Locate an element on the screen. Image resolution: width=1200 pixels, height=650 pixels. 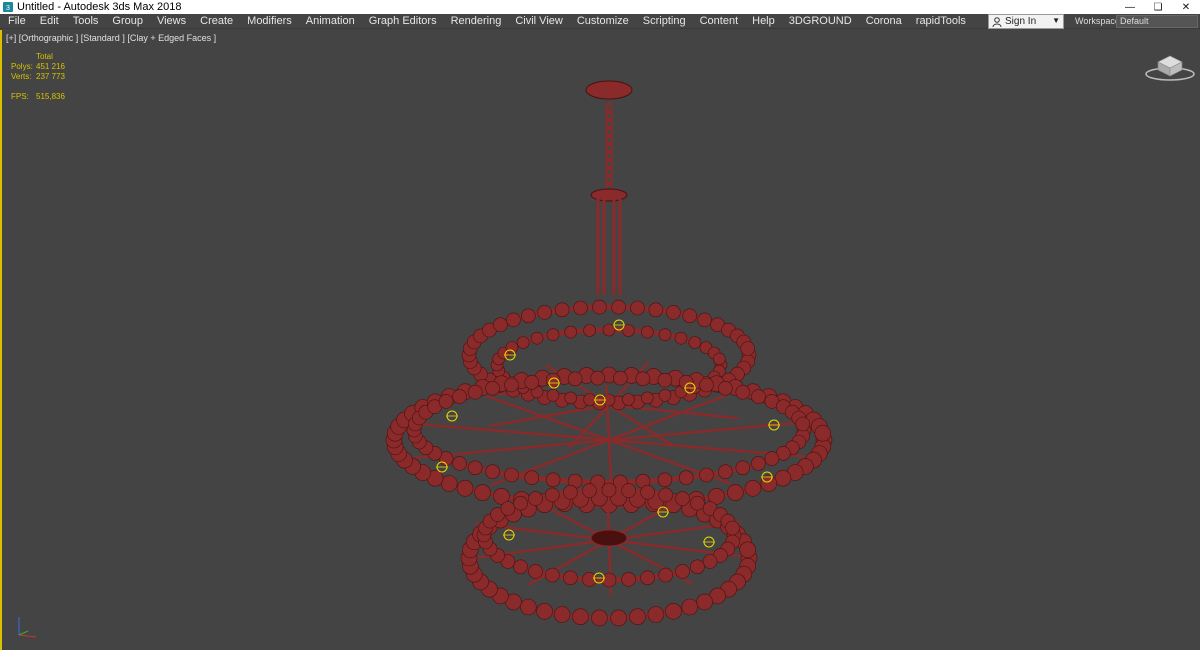
chevron-down-icon: ▼ is located at coordinates (1056, 20).